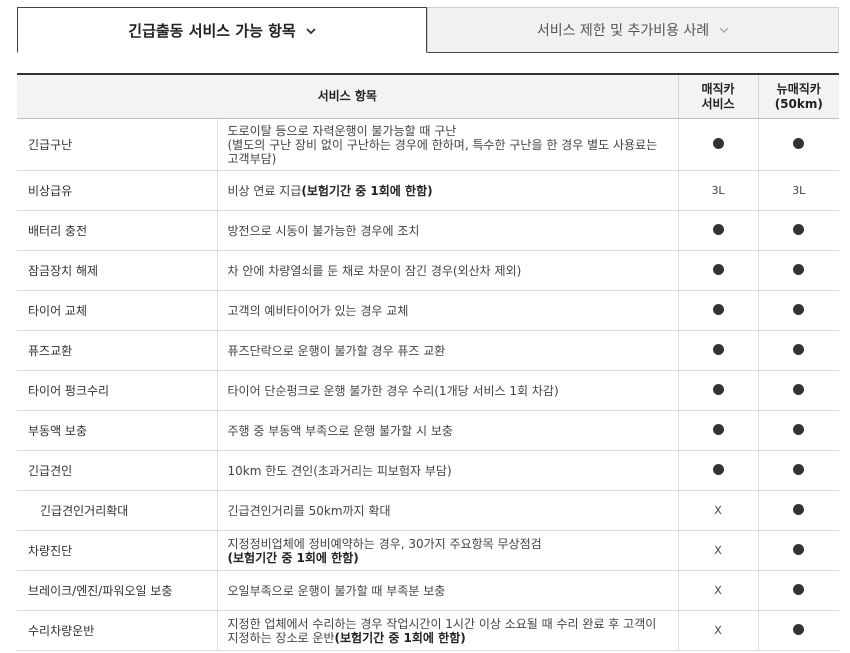 Image resolution: width=850 pixels, height=653 pixels. I want to click on service-name: 퓨즈교환, so click(117, 350).